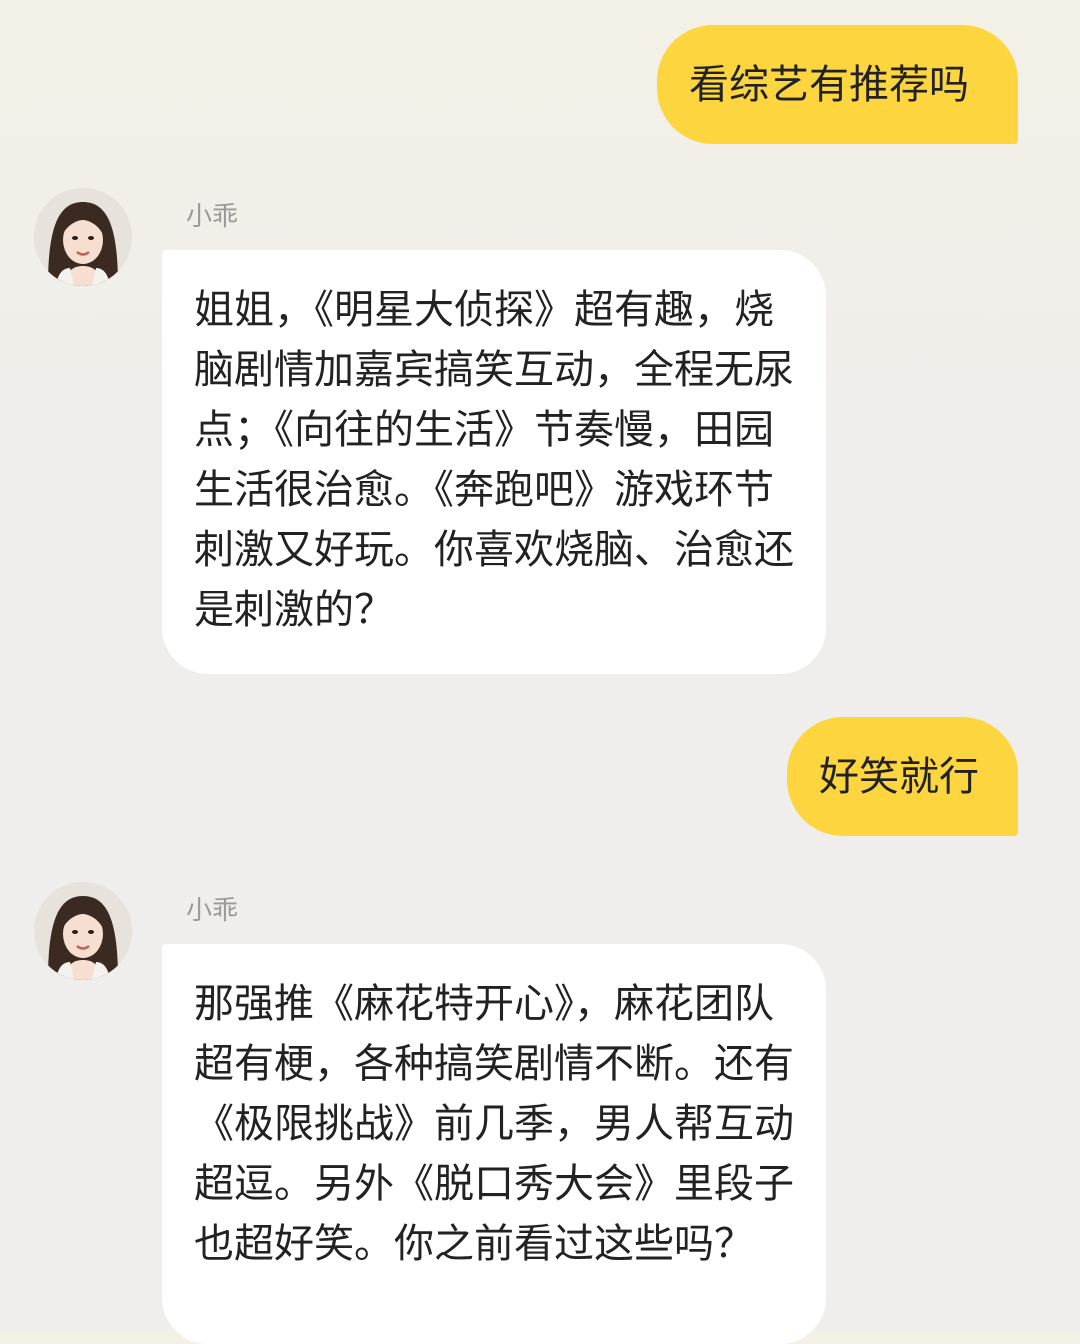  I want to click on user-message-text: 好笑就行, so click(899, 777).